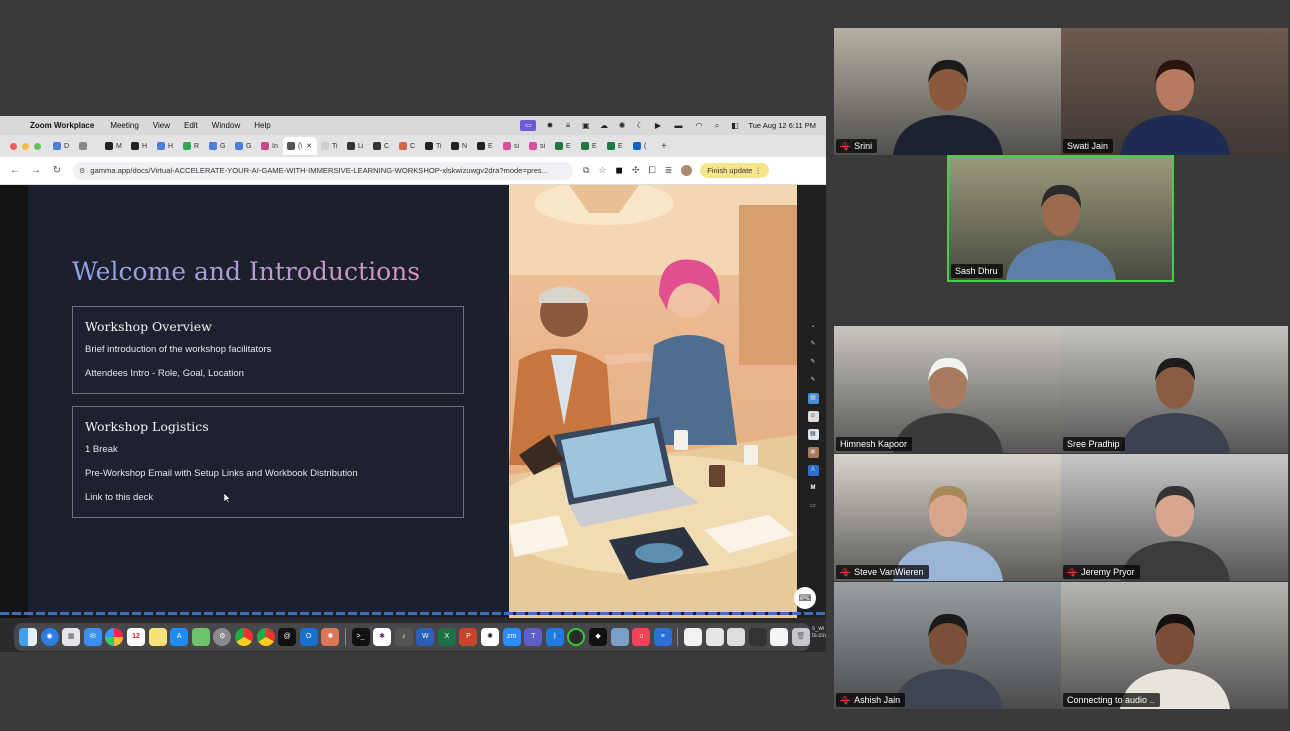  Describe the element at coordinates (813, 488) in the screenshot. I see `gamma-logo-icon: M` at that location.